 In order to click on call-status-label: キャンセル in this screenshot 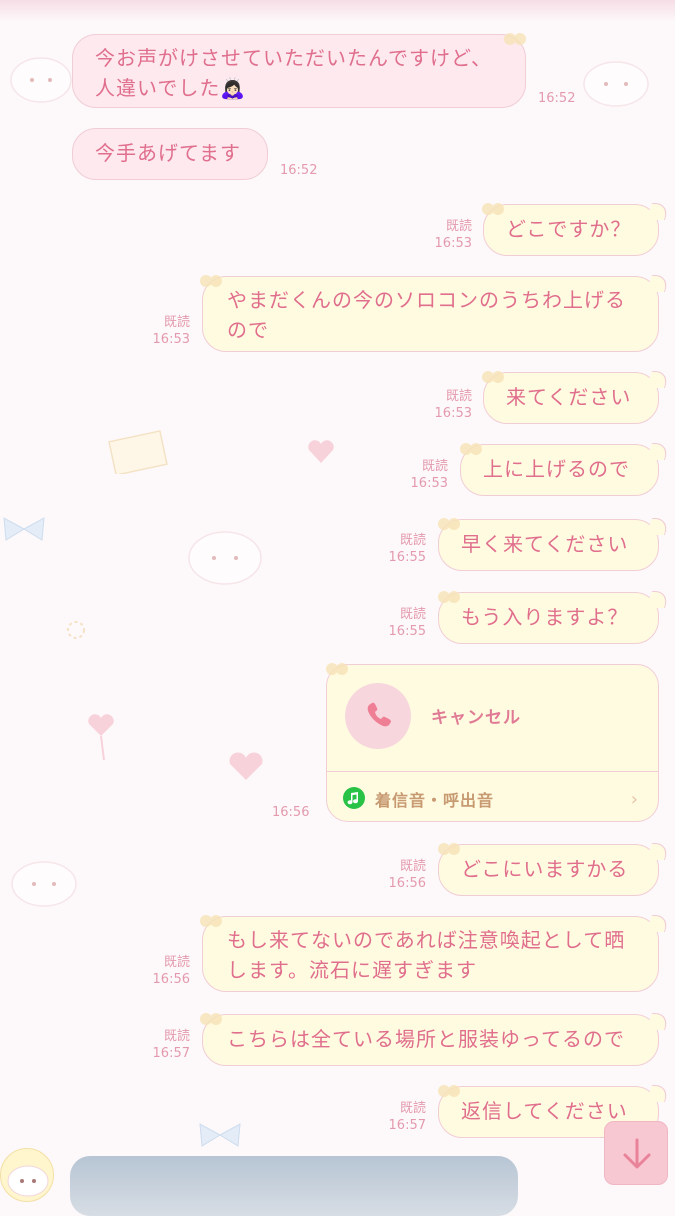, I will do `click(476, 718)`.